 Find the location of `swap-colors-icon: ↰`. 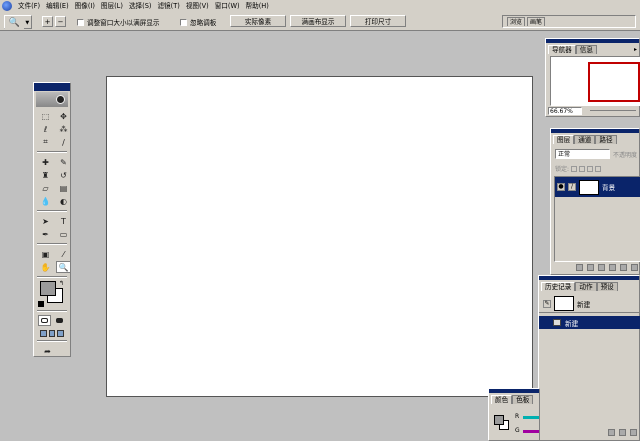

swap-colors-icon: ↰ is located at coordinates (61, 283).